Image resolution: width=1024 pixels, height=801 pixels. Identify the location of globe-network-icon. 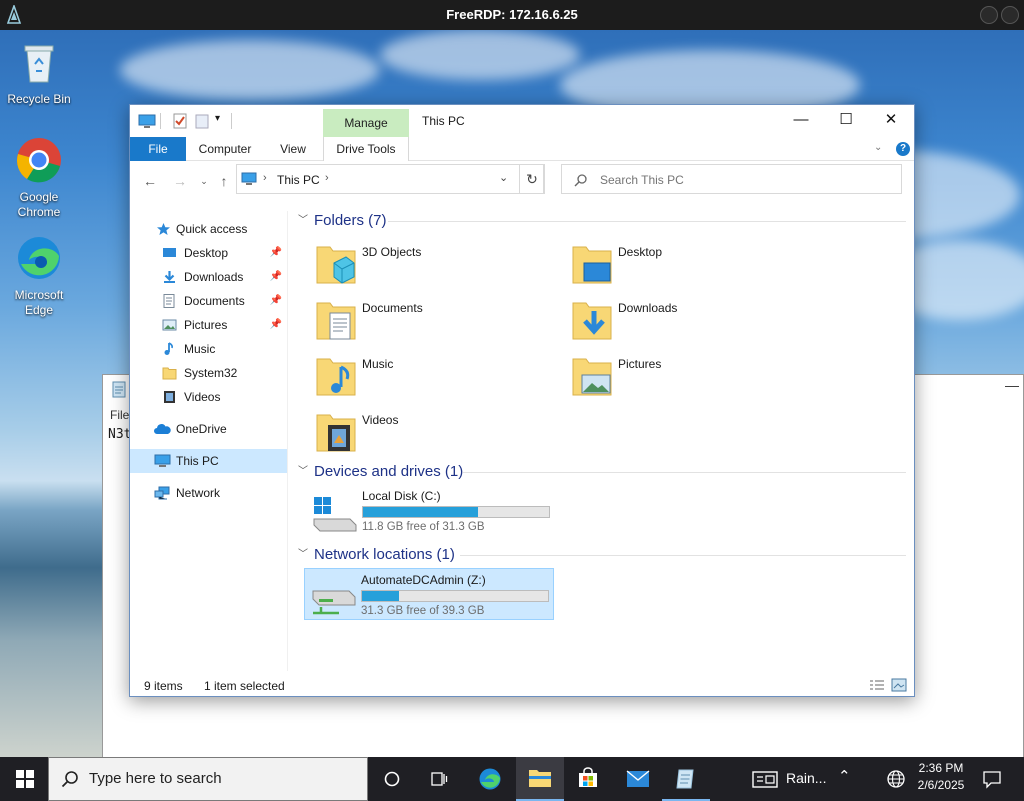
(896, 779).